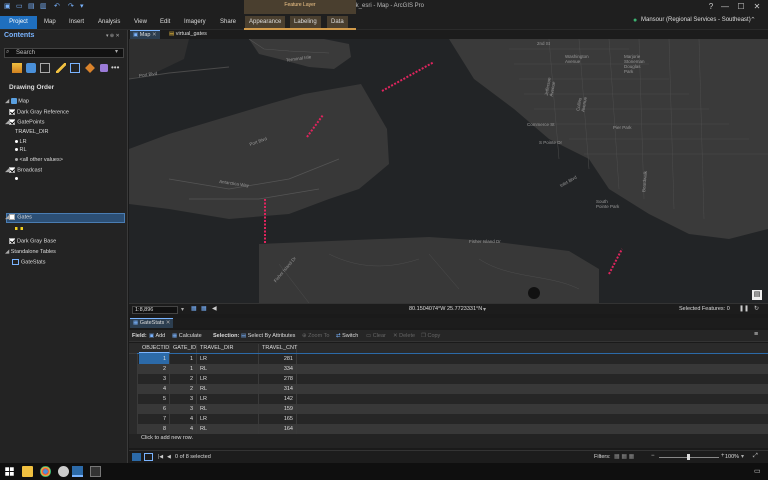 Image resolution: width=768 pixels, height=480 pixels. What do you see at coordinates (145, 34) in the screenshot?
I see `tab-map-view: ▣ Map ✕` at bounding box center [145, 34].